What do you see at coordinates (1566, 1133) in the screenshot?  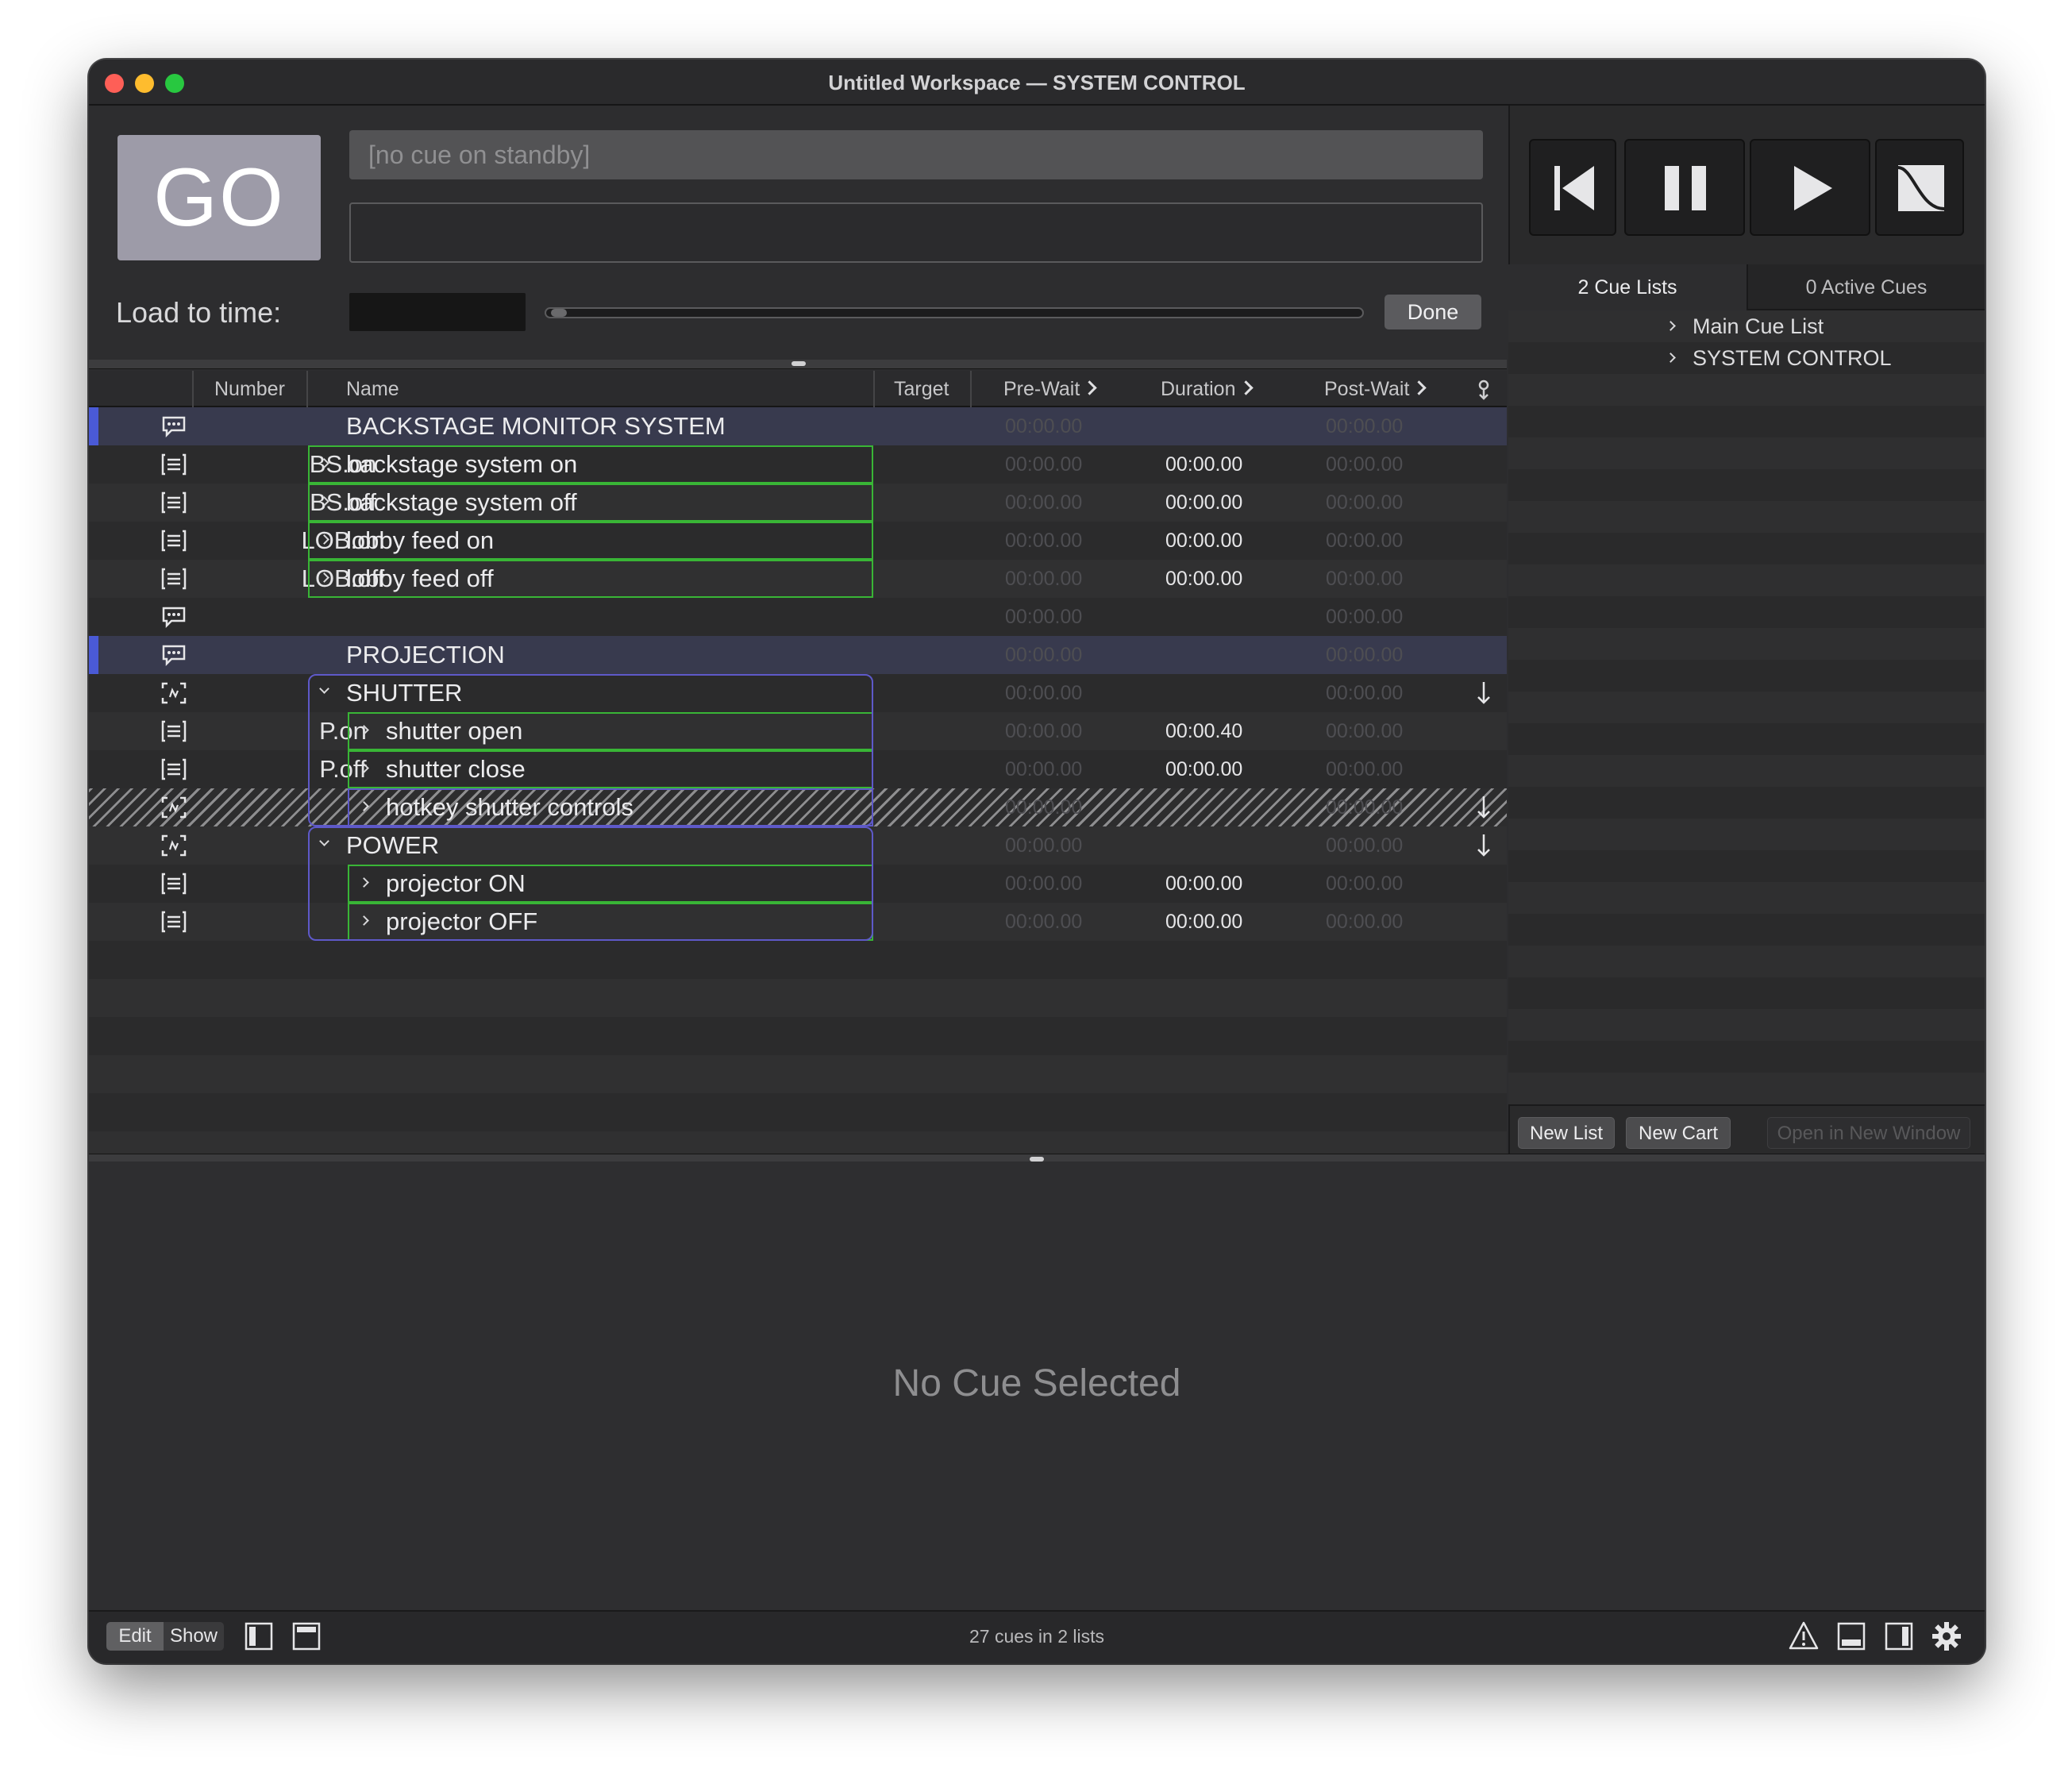 I see `new-list-button: New List` at bounding box center [1566, 1133].